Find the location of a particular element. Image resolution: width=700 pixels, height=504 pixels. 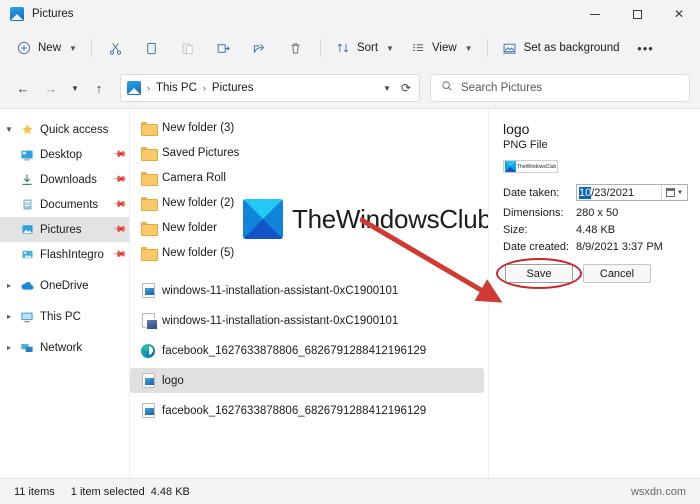

delete-button is located at coordinates (296, 48).